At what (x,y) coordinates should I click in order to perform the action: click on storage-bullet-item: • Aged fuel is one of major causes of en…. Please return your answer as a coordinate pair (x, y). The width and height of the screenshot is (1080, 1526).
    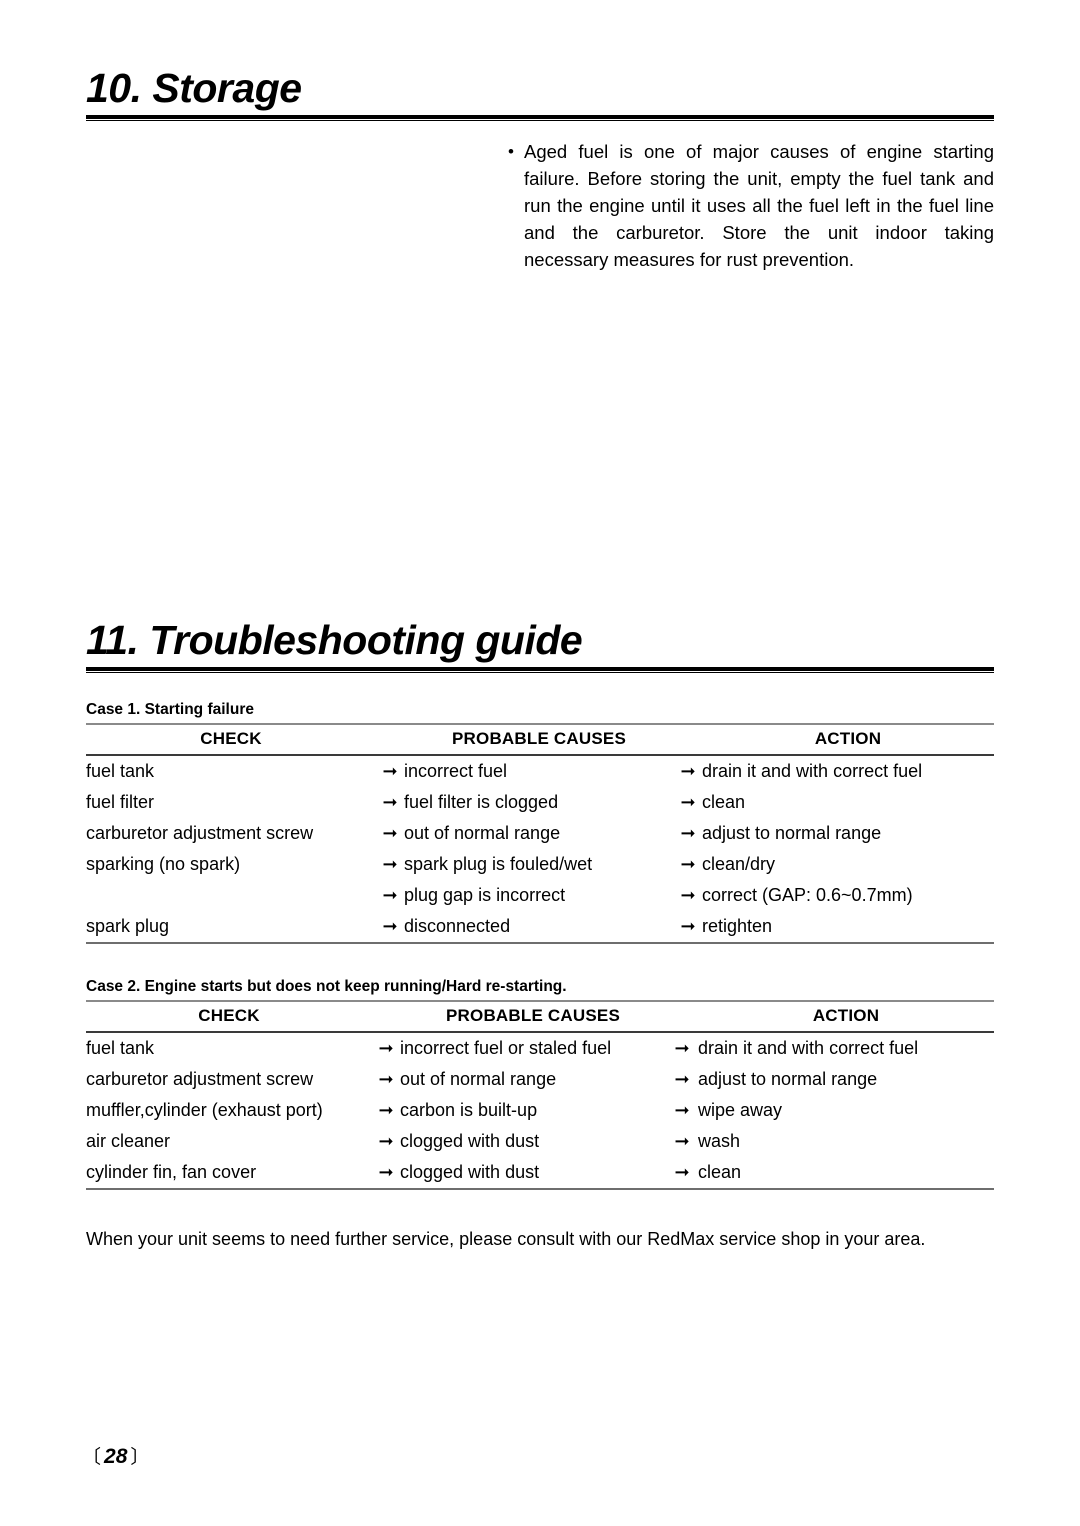
    Looking at the image, I should click on (751, 205).